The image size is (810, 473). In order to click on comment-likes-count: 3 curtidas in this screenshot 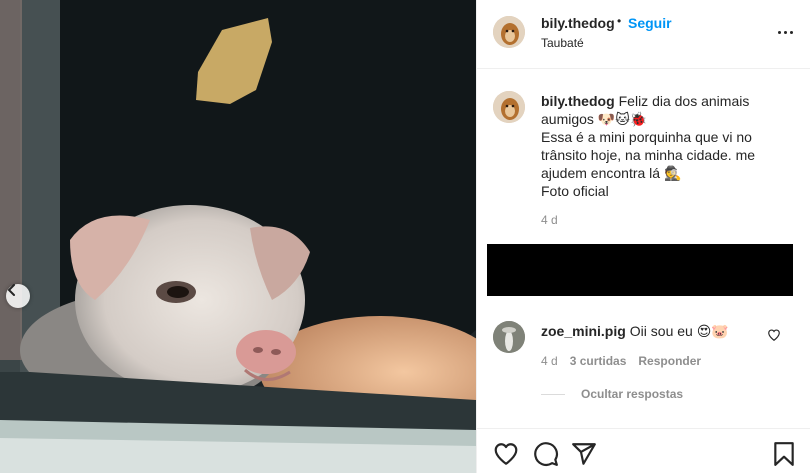, I will do `click(598, 361)`.